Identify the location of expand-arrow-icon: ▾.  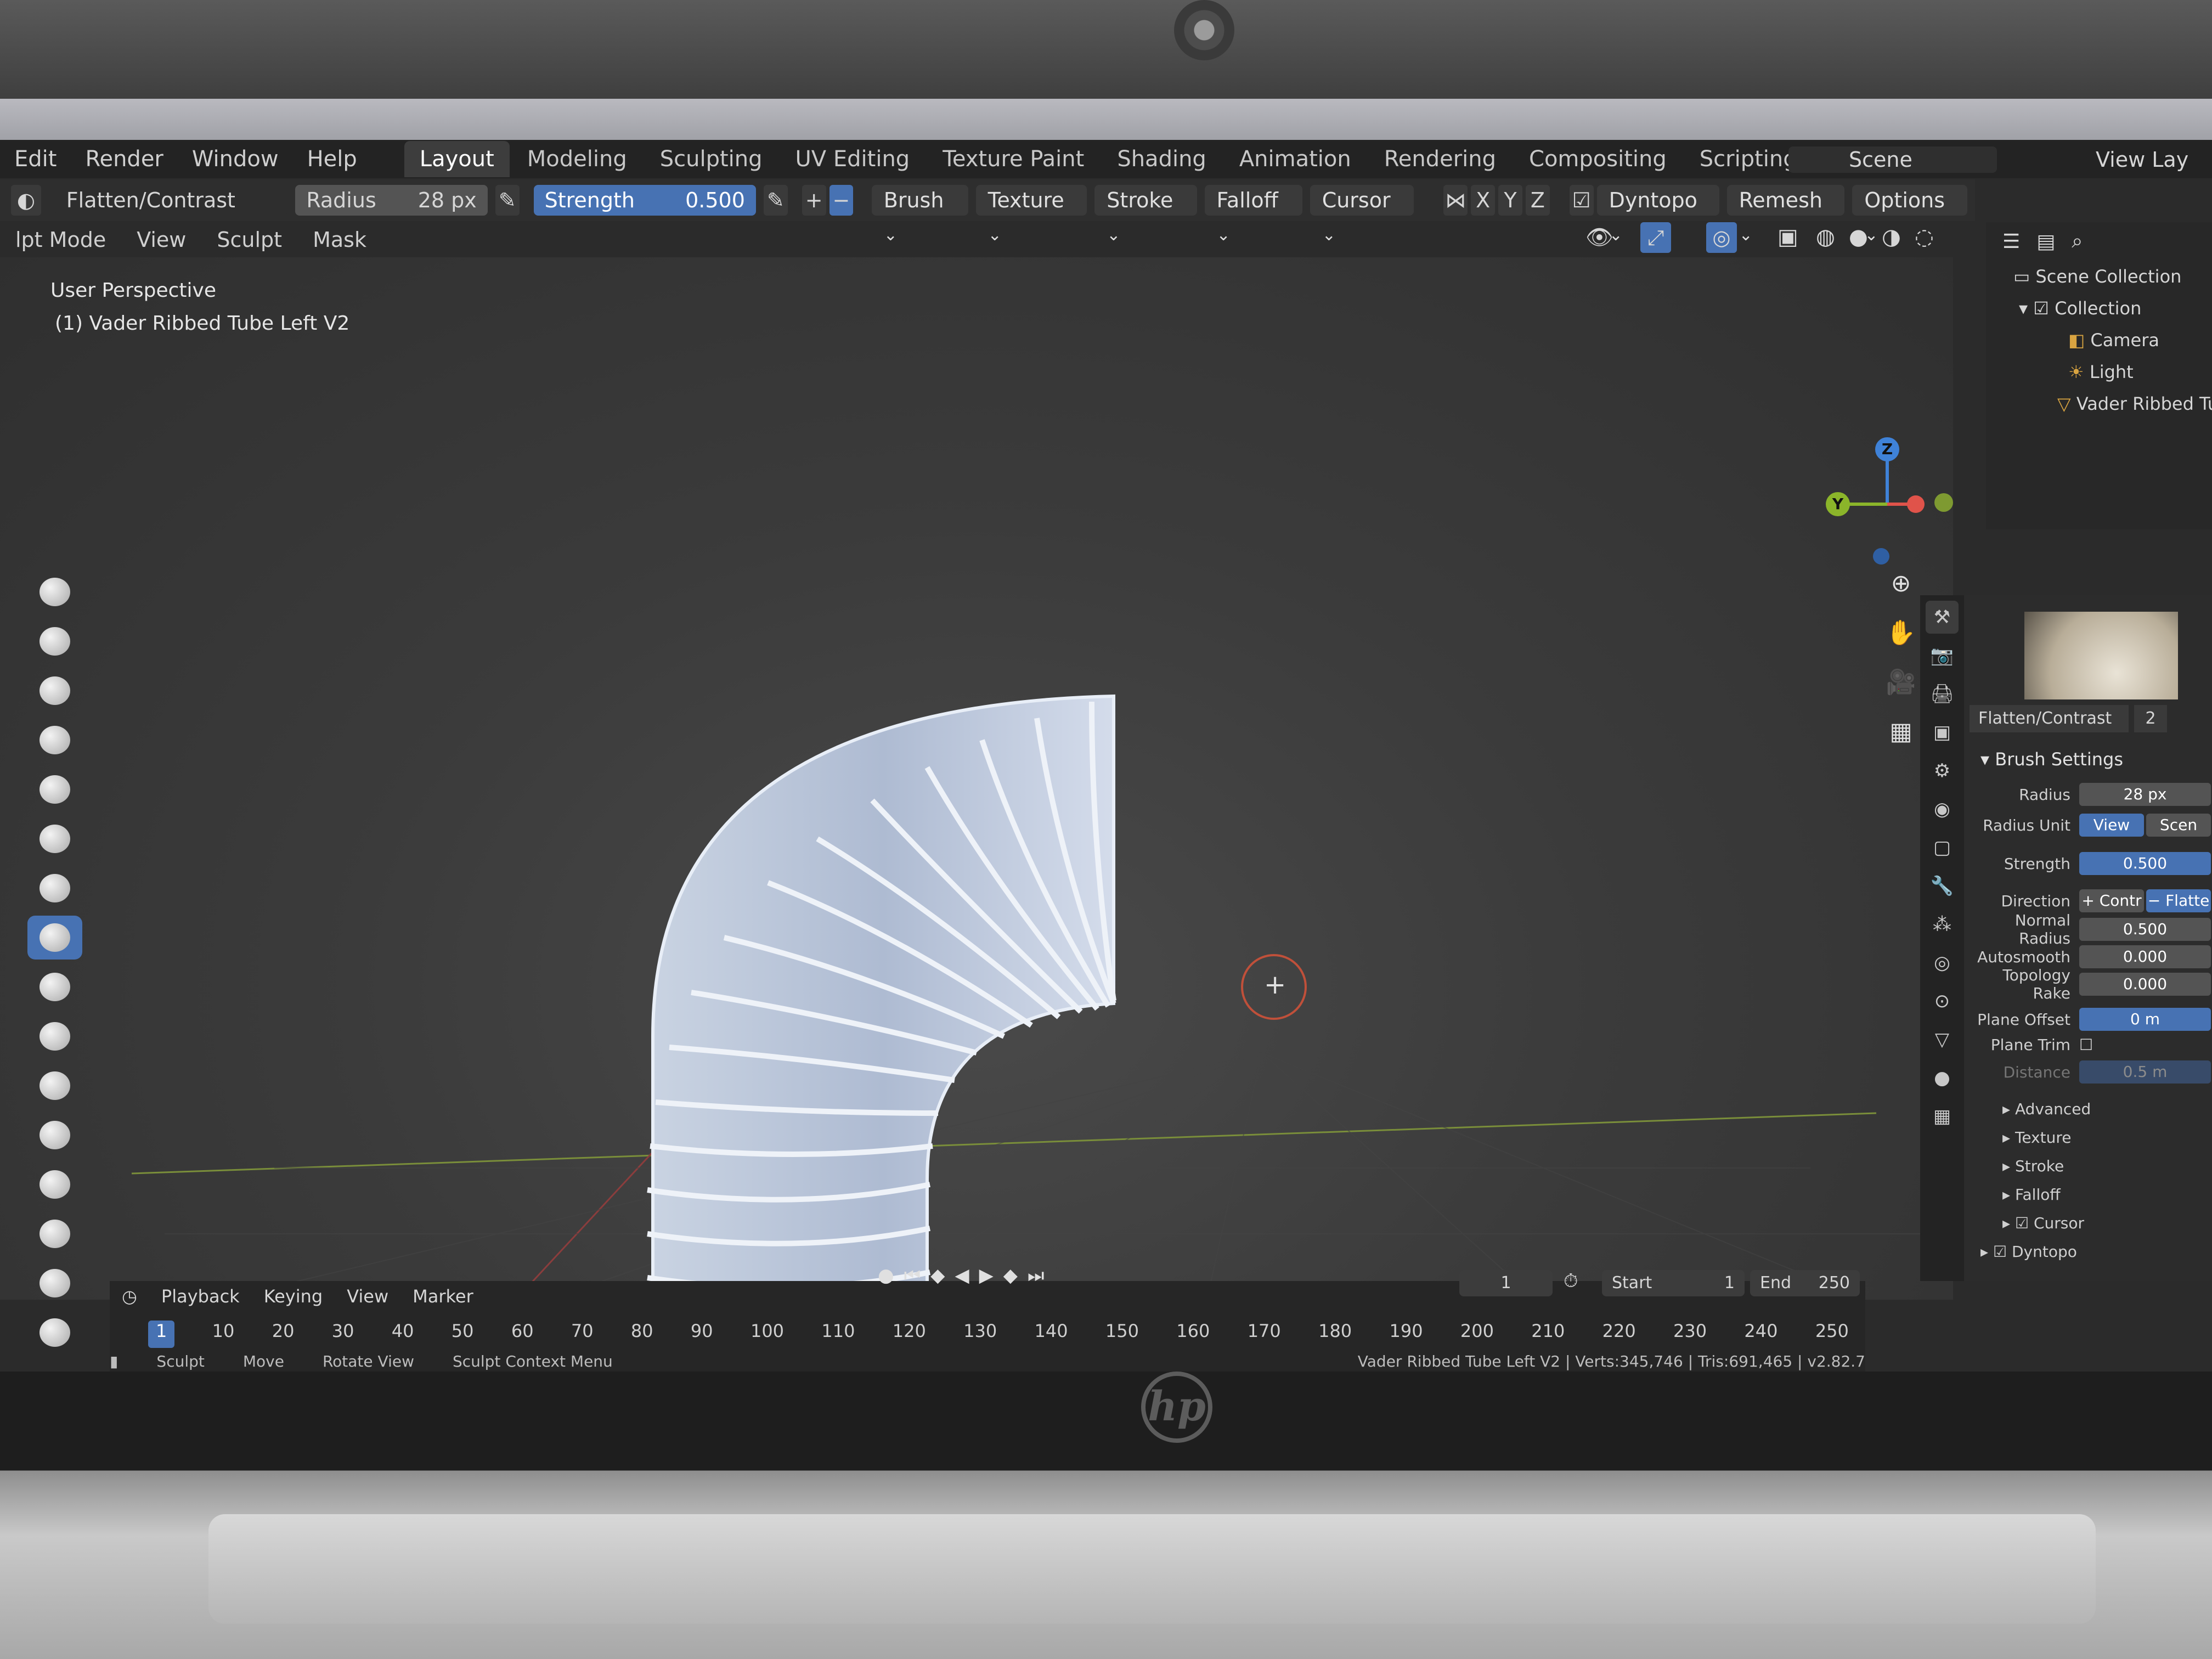
(2026, 308).